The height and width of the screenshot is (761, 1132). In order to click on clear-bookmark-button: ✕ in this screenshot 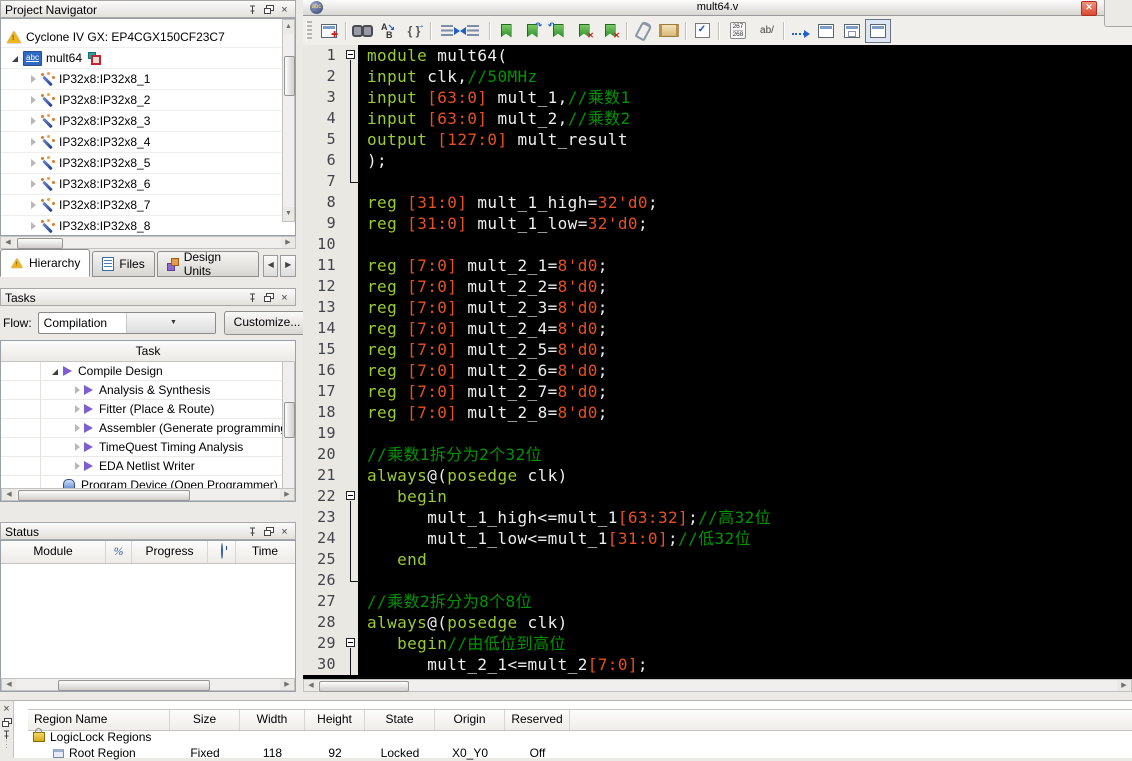, I will do `click(584, 31)`.